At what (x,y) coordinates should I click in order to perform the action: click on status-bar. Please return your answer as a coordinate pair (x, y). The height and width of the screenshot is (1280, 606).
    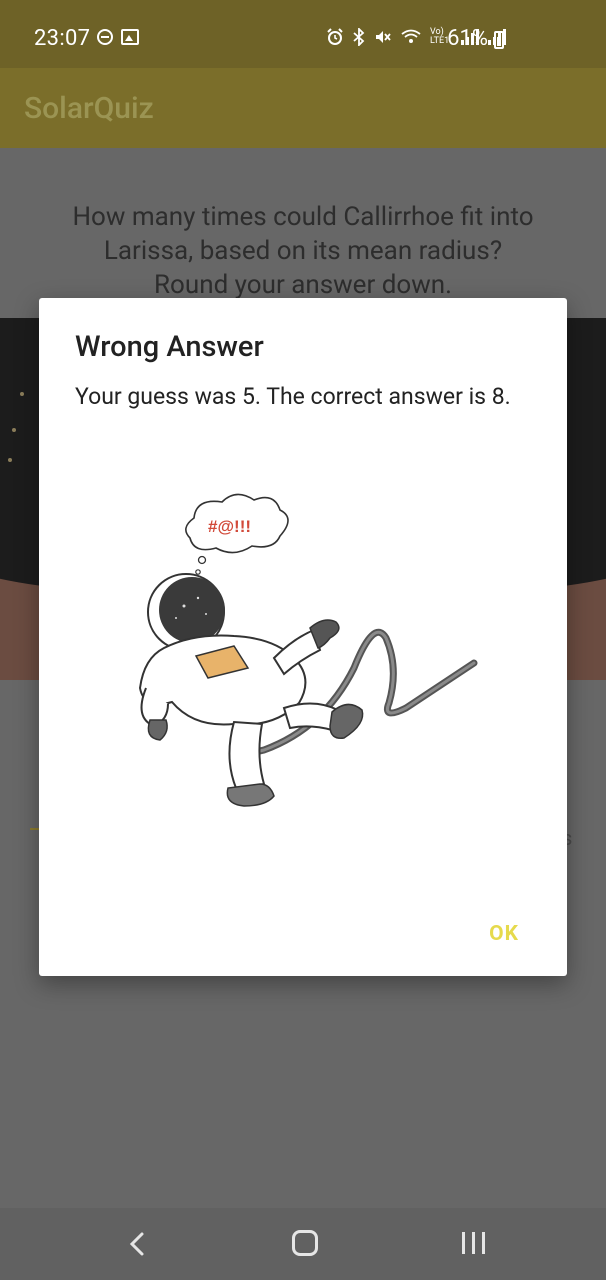
    Looking at the image, I should click on (303, 34).